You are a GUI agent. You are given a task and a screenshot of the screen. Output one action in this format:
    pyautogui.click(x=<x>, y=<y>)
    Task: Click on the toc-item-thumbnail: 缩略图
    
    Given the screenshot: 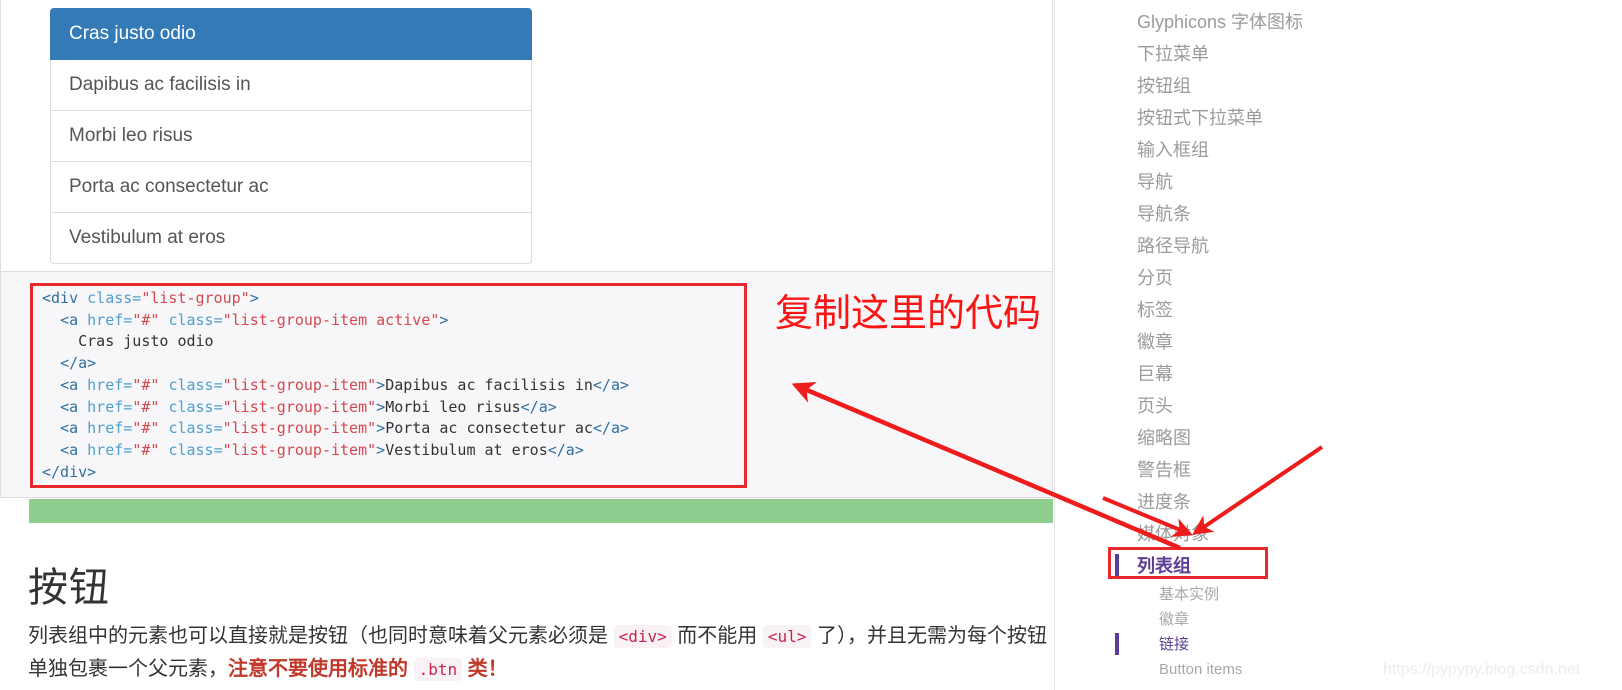 What is the action you would take?
    pyautogui.click(x=1367, y=438)
    